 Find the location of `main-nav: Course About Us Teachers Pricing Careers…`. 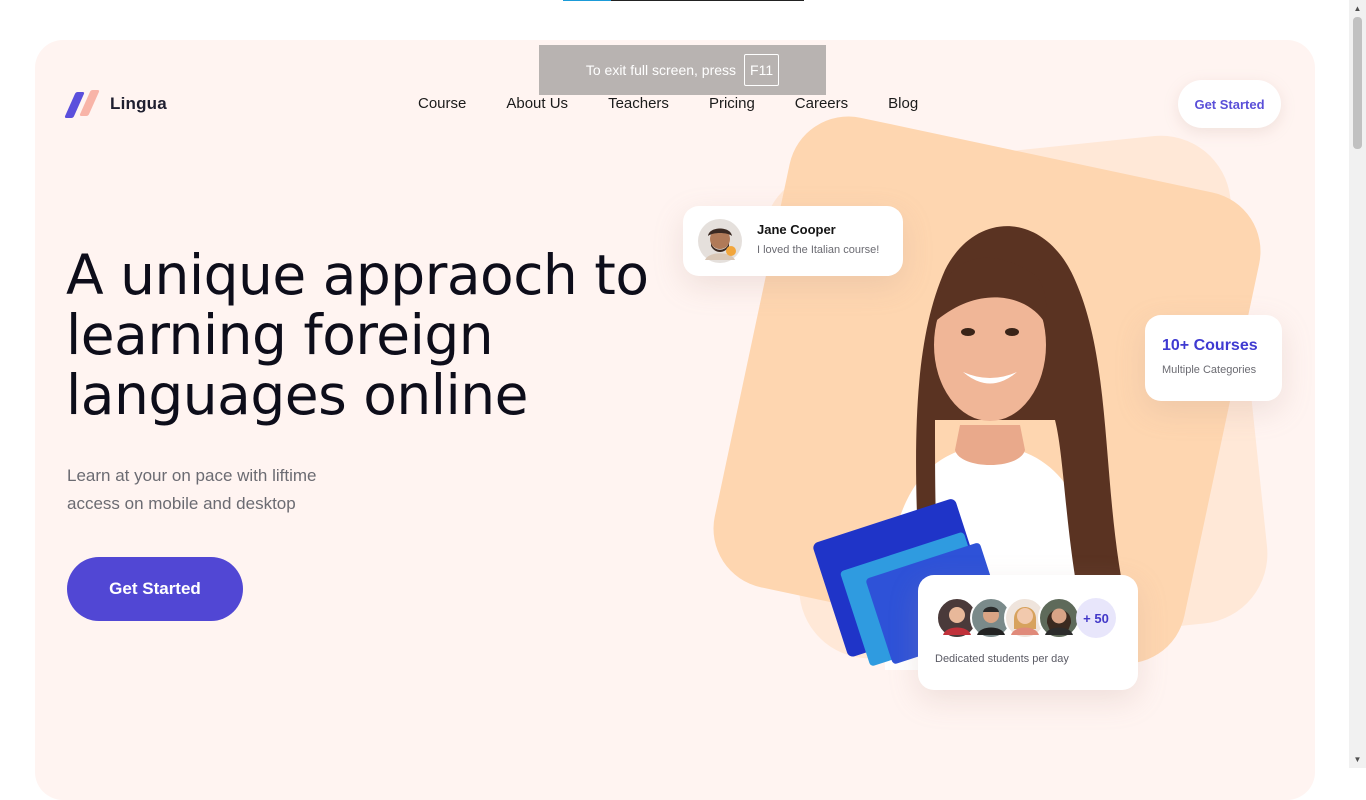

main-nav: Course About Us Teachers Pricing Careers… is located at coordinates (668, 103).